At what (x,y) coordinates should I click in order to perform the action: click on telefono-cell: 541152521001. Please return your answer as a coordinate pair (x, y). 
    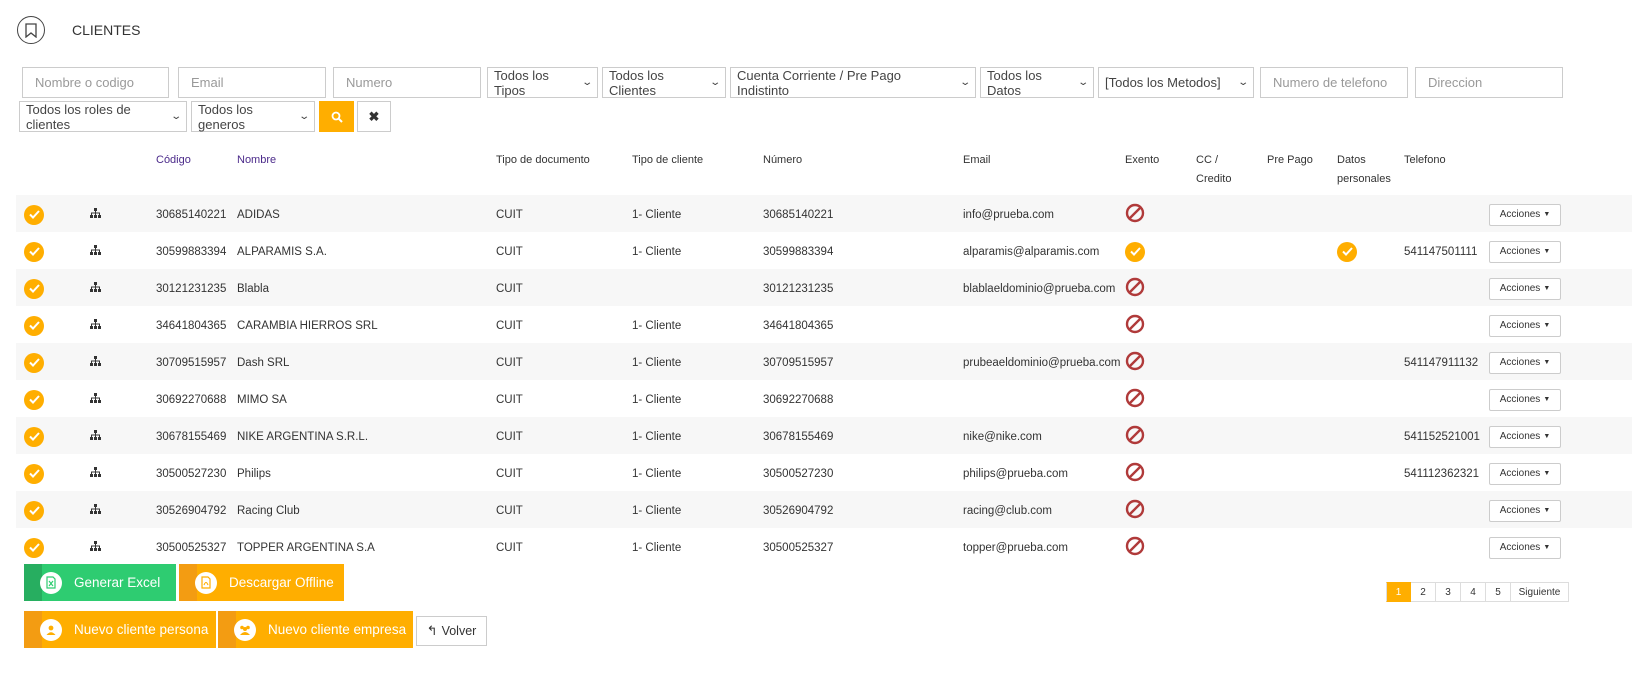
    Looking at the image, I should click on (1442, 436).